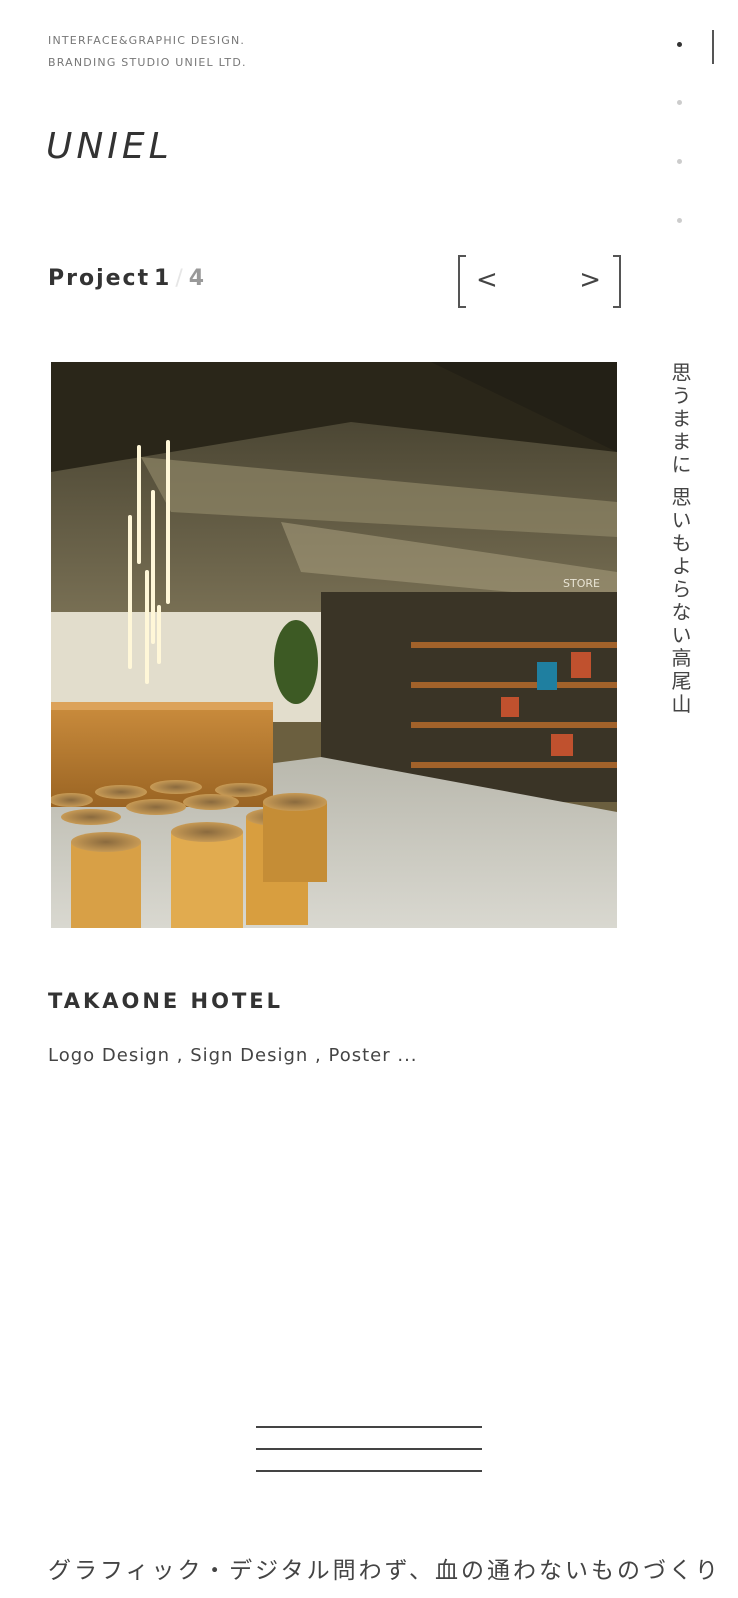 This screenshot has height=1598, width=738. What do you see at coordinates (617, 281) in the screenshot?
I see `bracket-right` at bounding box center [617, 281].